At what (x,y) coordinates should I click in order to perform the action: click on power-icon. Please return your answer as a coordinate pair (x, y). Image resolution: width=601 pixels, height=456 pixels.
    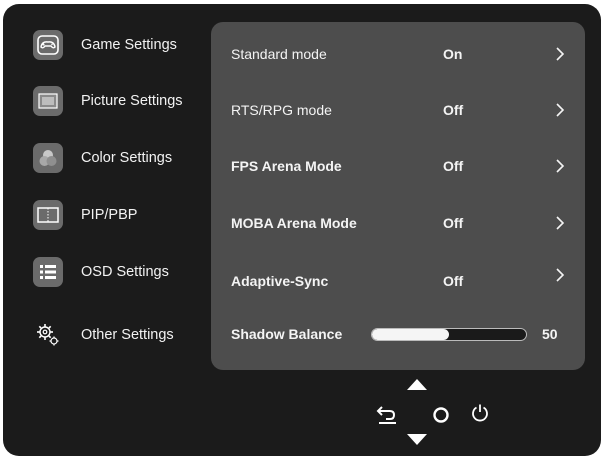
    Looking at the image, I should click on (480, 413).